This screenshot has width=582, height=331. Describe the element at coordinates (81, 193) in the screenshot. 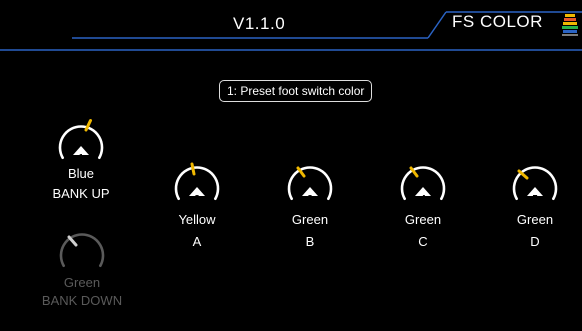

I see `knob-function-label: BANK UP` at that location.